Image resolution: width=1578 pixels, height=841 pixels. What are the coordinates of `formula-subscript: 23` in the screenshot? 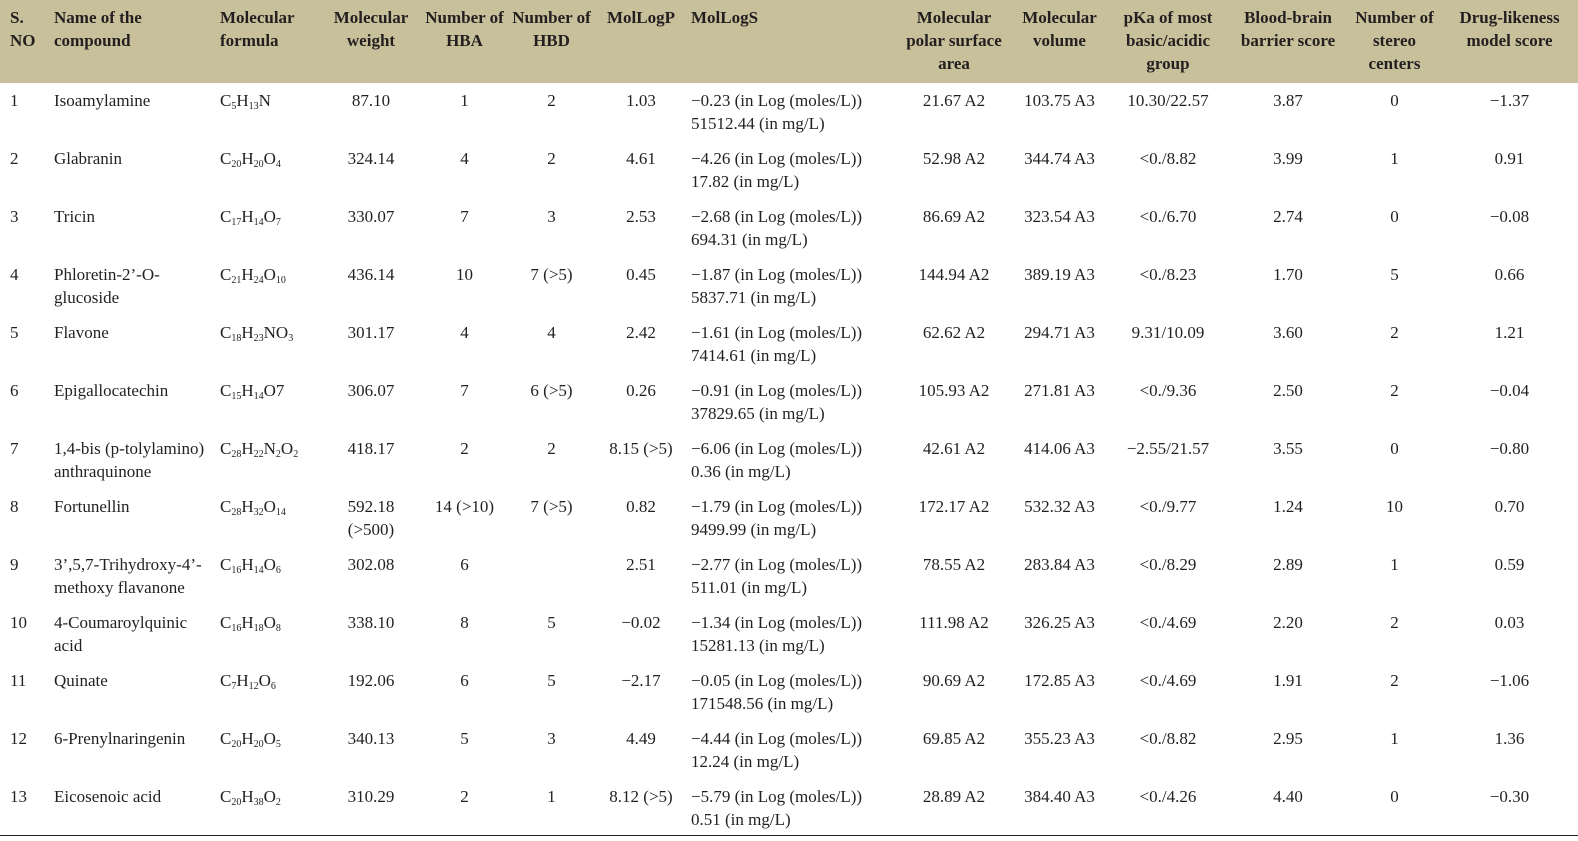 It's located at (258, 338).